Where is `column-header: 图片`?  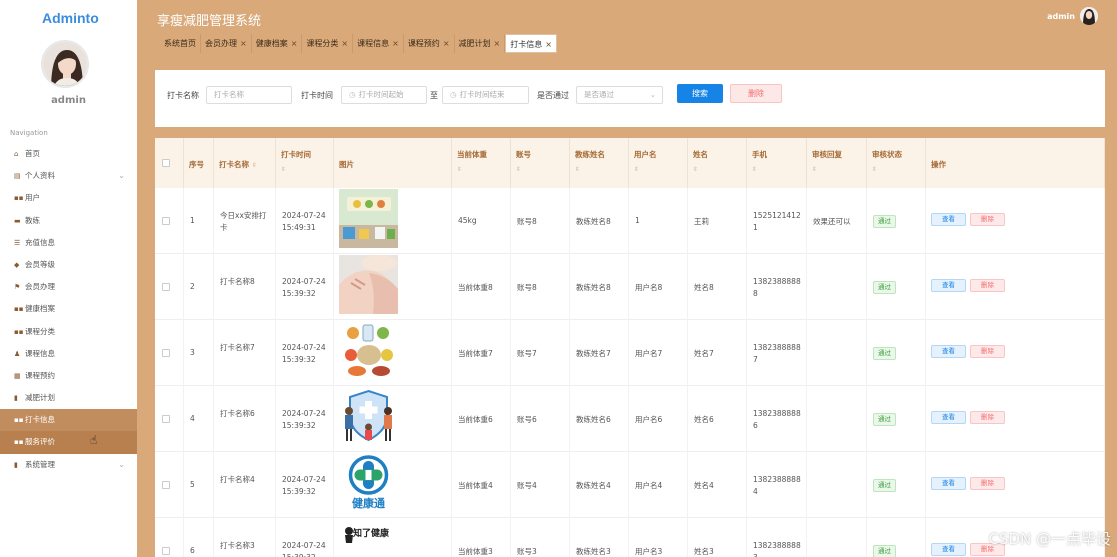
column-header: 图片 is located at coordinates (393, 163).